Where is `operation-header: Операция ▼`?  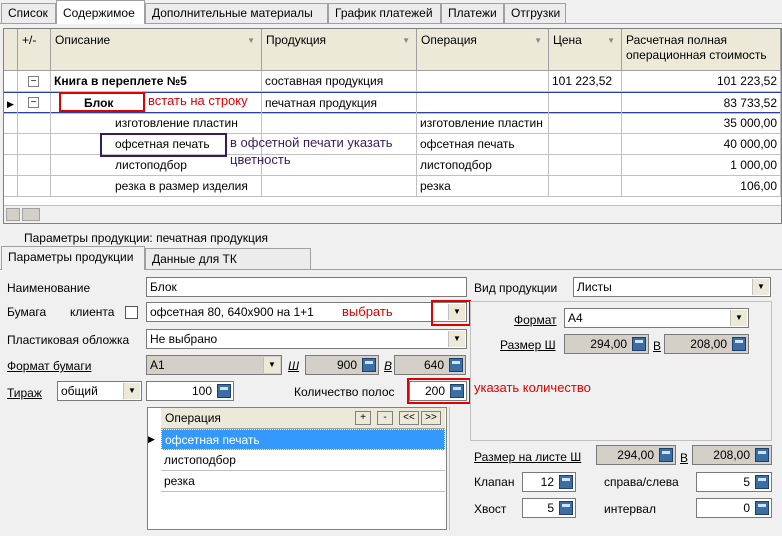 operation-header: Операция ▼ is located at coordinates (483, 50).